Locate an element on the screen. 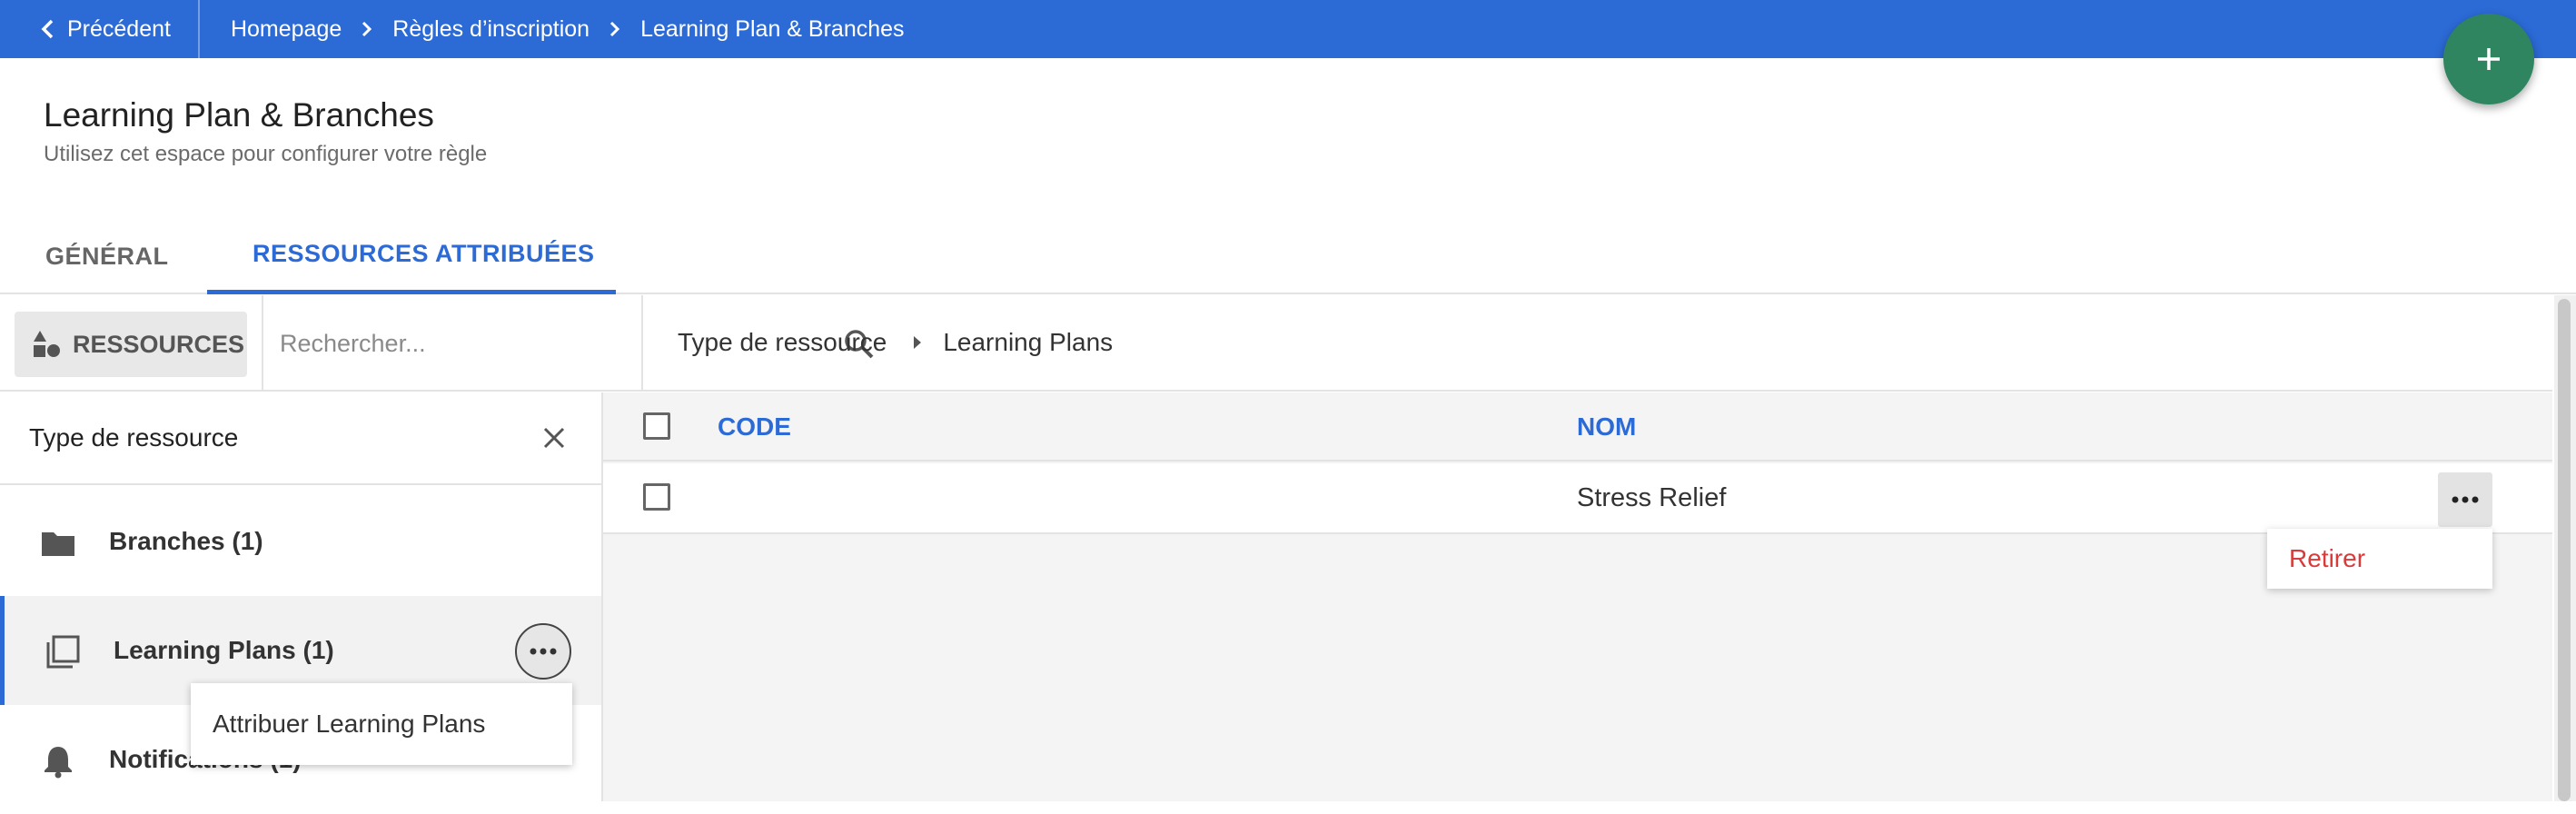 Image resolution: width=2576 pixels, height=814 pixels. remove-menu-item: Retirer is located at coordinates (2379, 559).